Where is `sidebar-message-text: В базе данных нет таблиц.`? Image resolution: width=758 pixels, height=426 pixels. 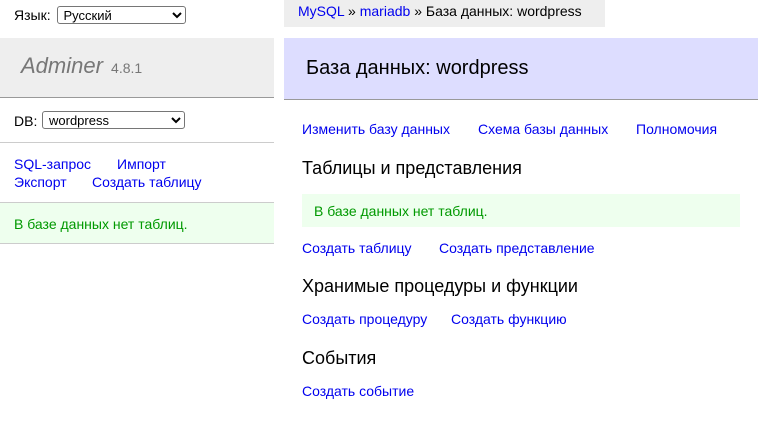
sidebar-message-text: В базе данных нет таблиц. is located at coordinates (101, 224).